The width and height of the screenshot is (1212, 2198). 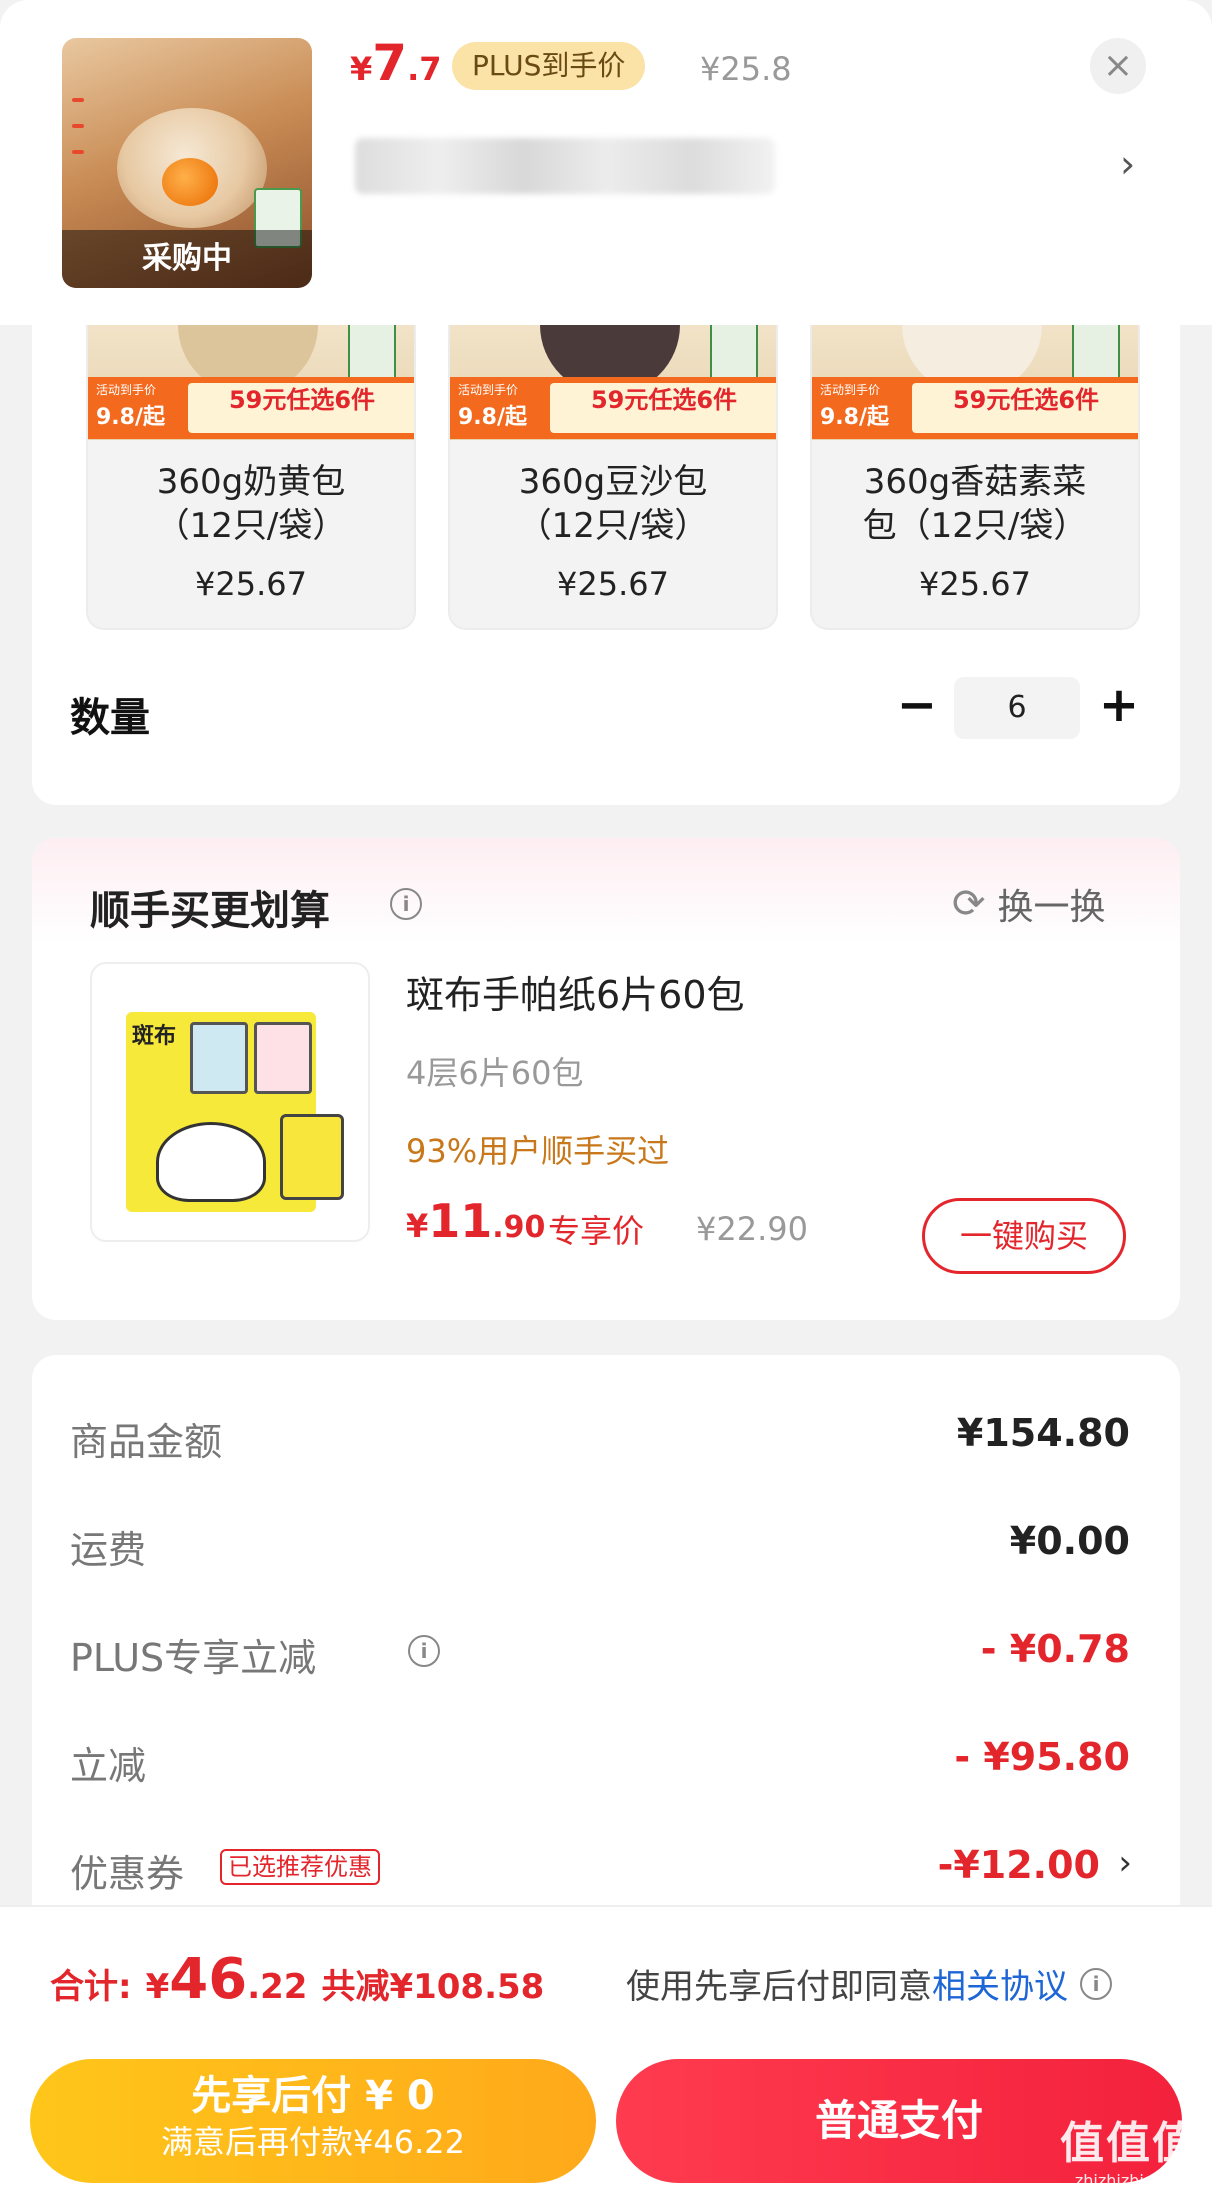 I want to click on product-name-line1: 360g香菇素菜, so click(x=975, y=482).